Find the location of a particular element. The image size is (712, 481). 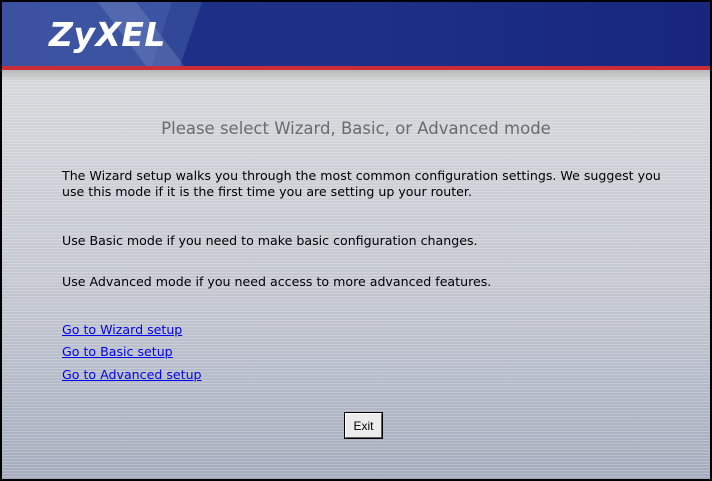

wizard-setup-link: Go to Wizard setup is located at coordinates (122, 330).